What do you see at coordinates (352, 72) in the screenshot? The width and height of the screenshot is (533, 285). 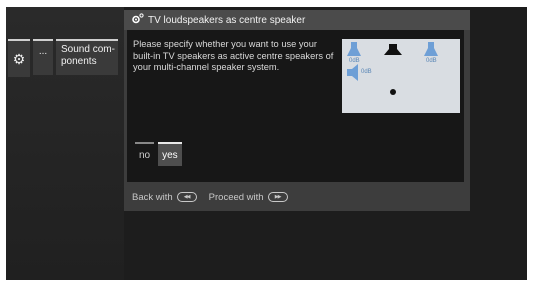 I see `side-left-speaker-icon` at bounding box center [352, 72].